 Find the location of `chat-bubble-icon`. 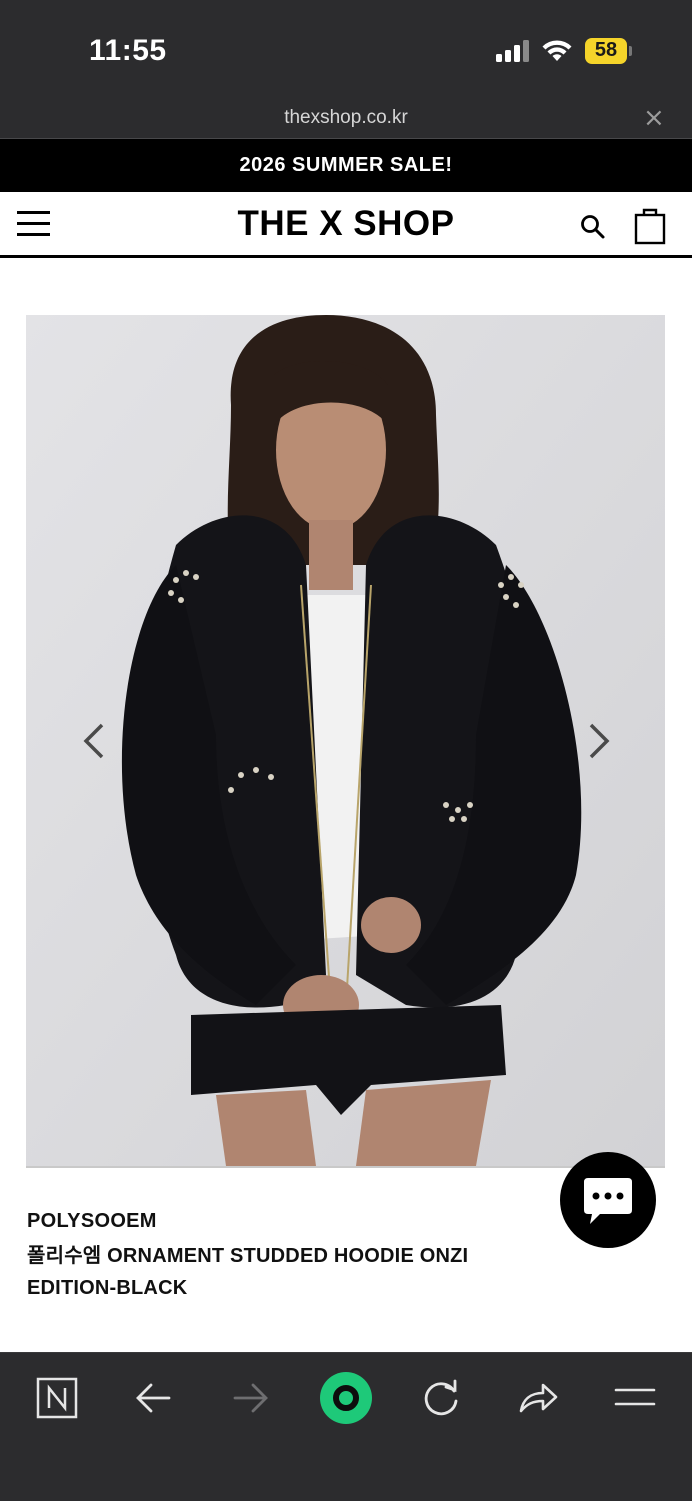

chat-bubble-icon is located at coordinates (608, 1201).